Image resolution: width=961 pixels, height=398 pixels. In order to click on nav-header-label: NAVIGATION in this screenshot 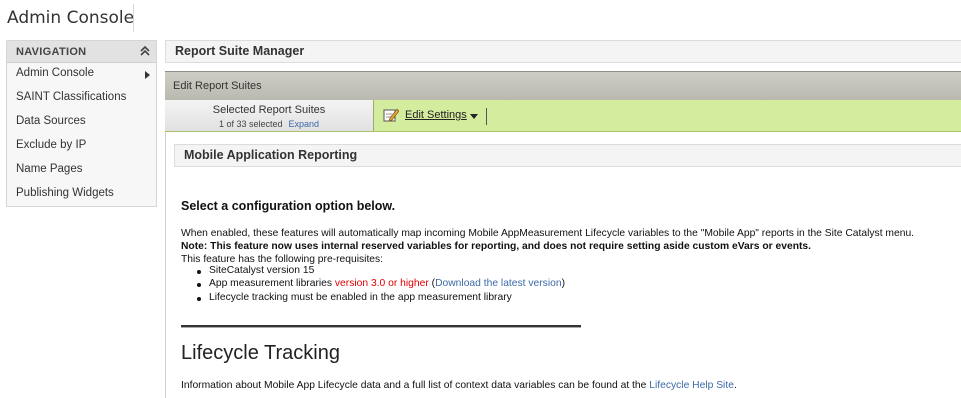, I will do `click(51, 52)`.